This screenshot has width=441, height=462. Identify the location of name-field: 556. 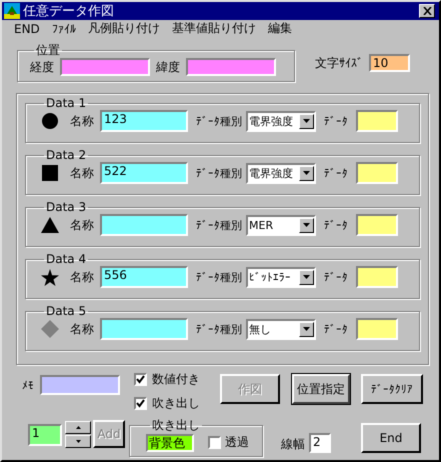
(144, 277).